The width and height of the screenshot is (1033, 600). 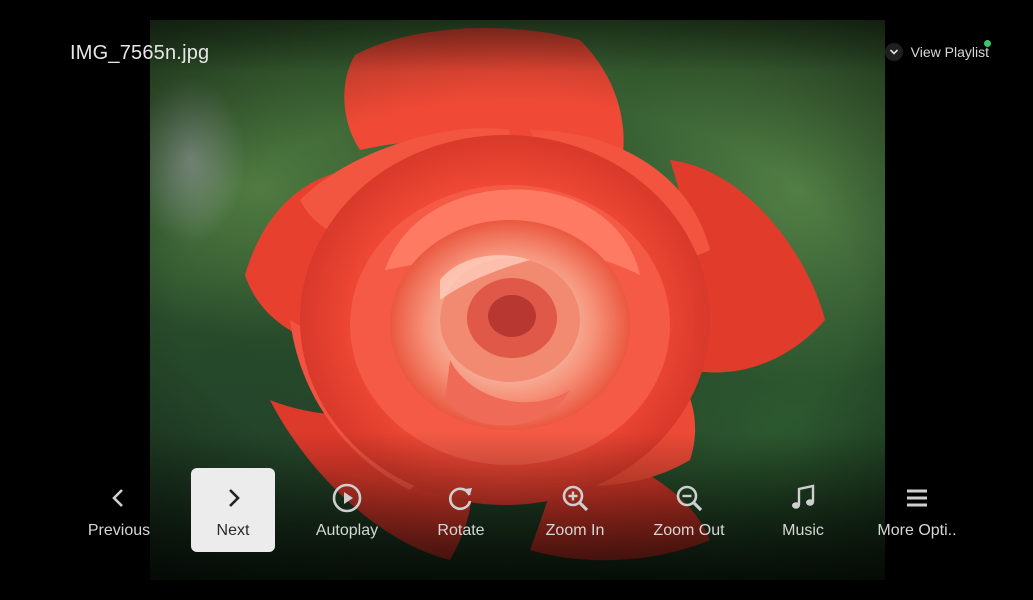 I want to click on autoplay-button: Autoplay, so click(x=347, y=510).